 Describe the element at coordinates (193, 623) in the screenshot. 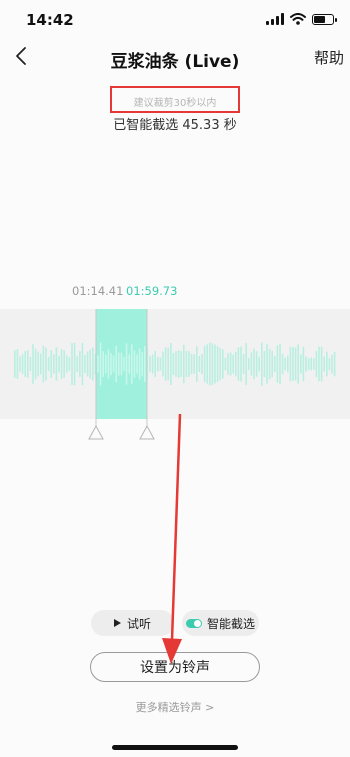

I see `toggle-on-icon` at that location.